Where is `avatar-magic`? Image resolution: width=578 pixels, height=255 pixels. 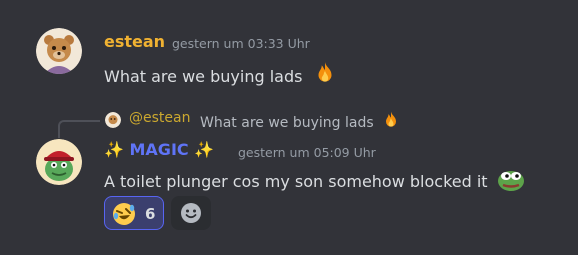 avatar-magic is located at coordinates (59, 162).